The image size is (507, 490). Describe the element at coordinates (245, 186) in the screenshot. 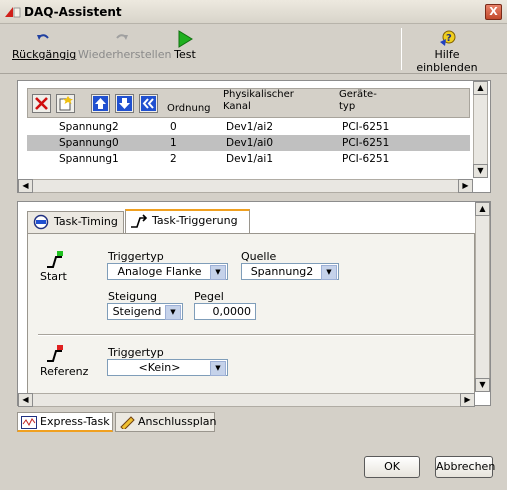

I see `channel-horizontal-scrollbar` at that location.